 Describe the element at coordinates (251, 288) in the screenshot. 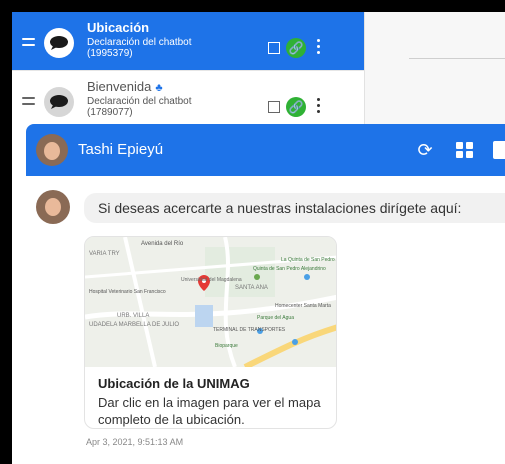

I see `map-label: SANTA ANA` at that location.